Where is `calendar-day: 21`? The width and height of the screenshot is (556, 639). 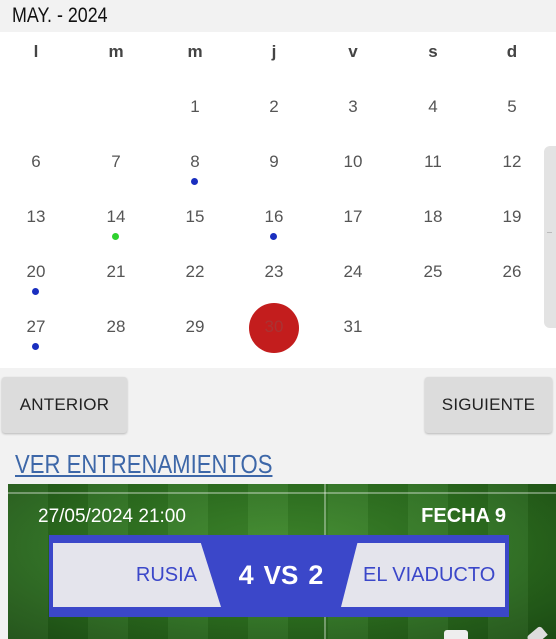
calendar-day: 21 is located at coordinates (116, 272).